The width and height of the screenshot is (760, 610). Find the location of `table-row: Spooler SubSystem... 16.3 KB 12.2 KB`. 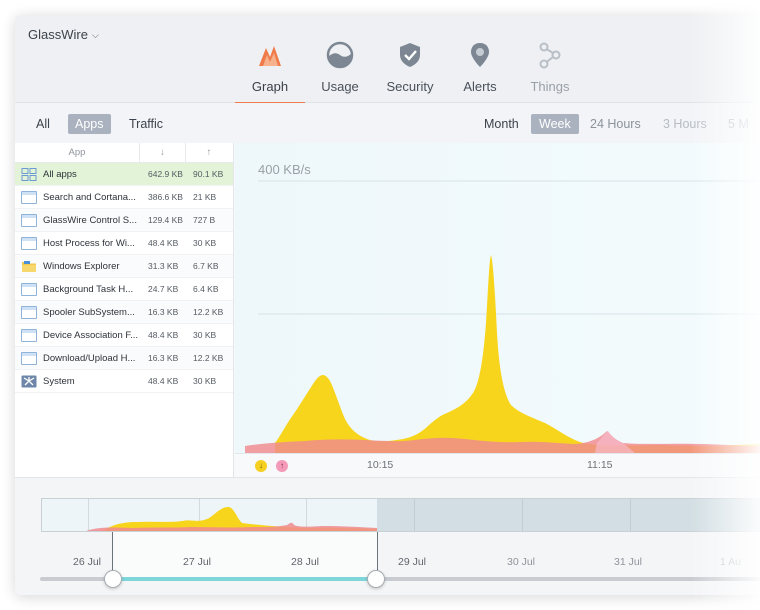

table-row: Spooler SubSystem... 16.3 KB 12.2 KB is located at coordinates (124, 312).